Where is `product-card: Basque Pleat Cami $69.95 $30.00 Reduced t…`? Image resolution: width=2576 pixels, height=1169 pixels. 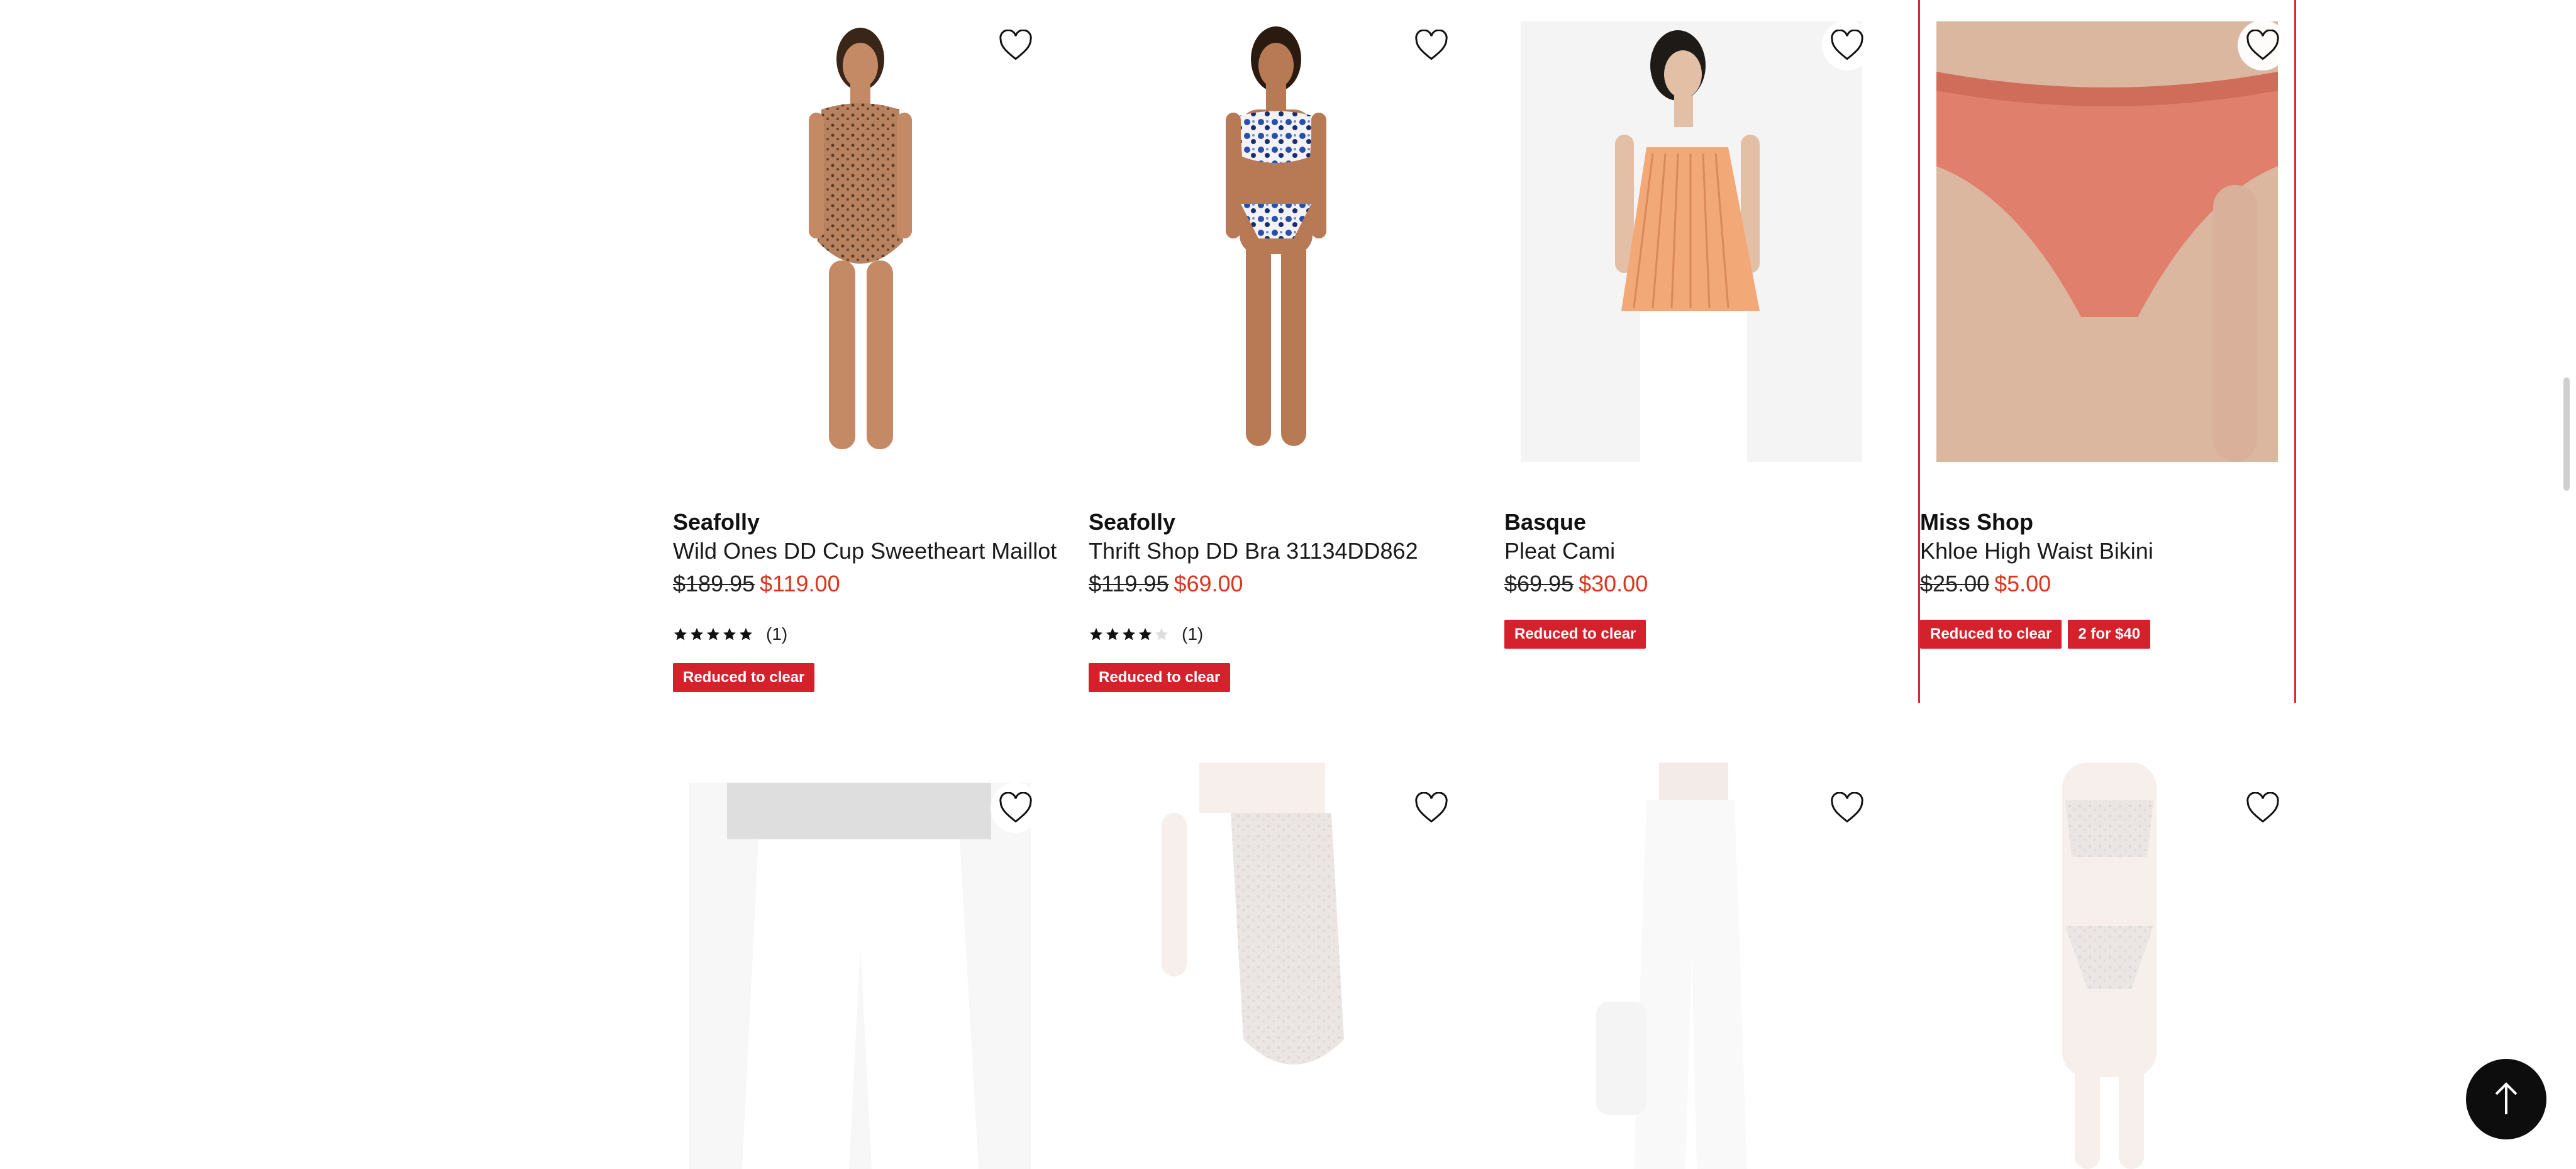 product-card: Basque Pleat Cami $69.95 $30.00 Reduced t… is located at coordinates (1691, 352).